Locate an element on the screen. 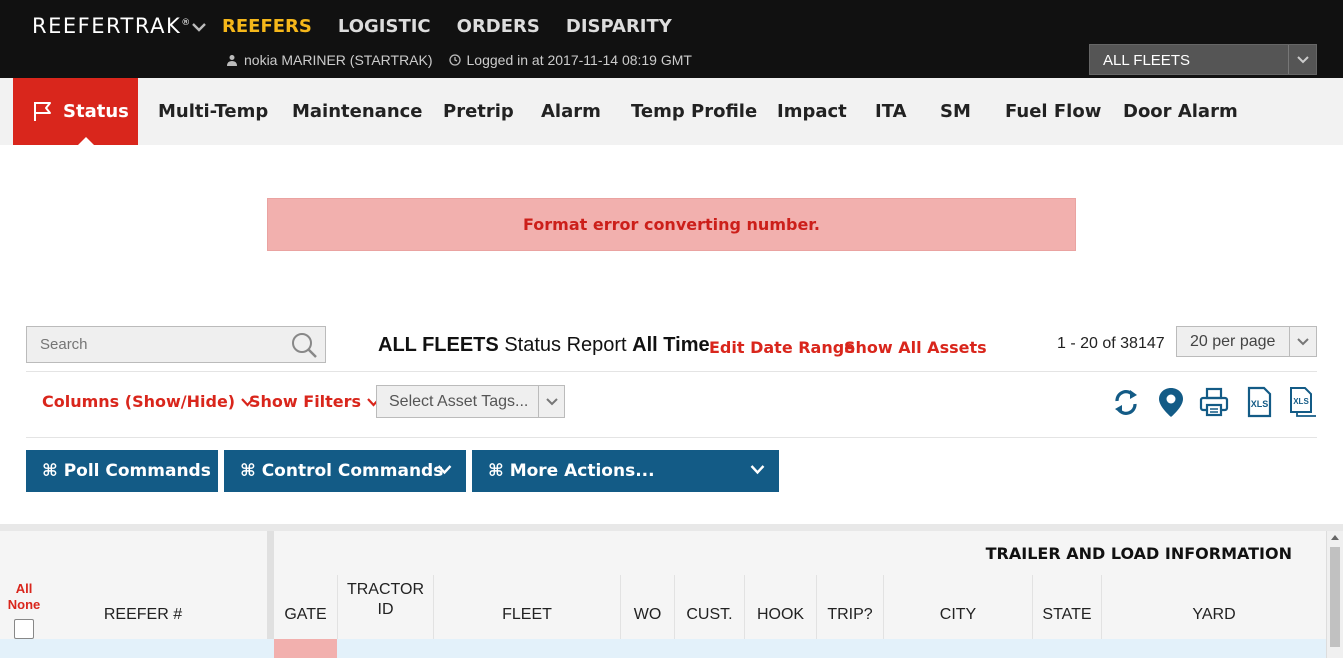 The image size is (1343, 658). column-header-trip: TRIP? is located at coordinates (849, 607).